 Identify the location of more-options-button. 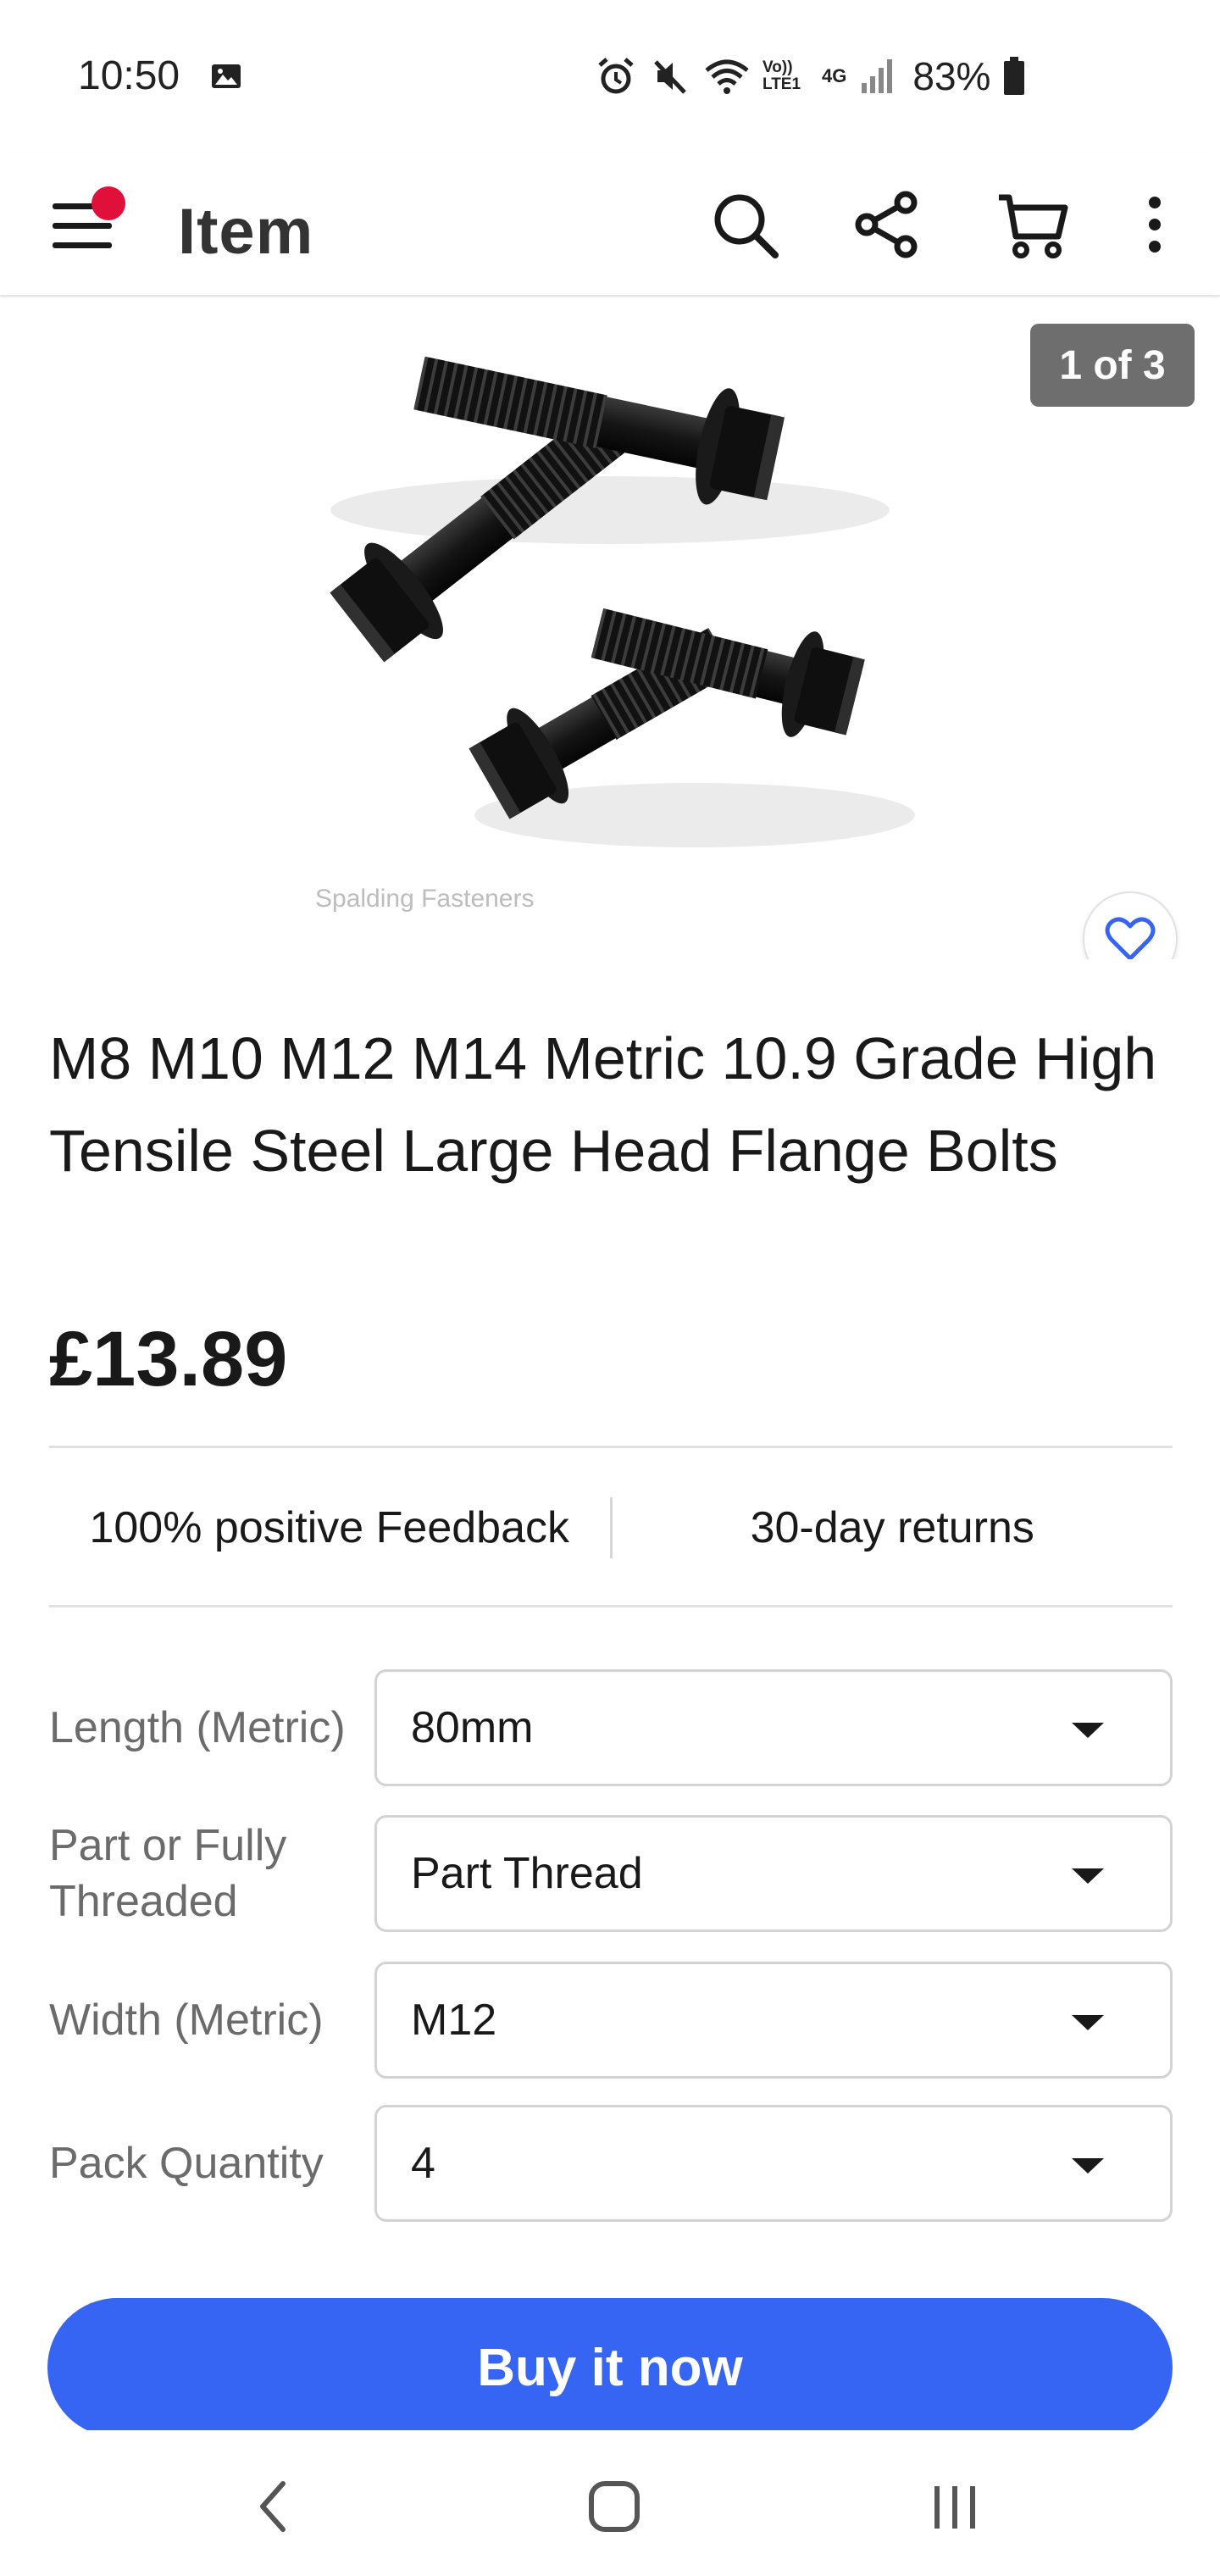
(1155, 224).